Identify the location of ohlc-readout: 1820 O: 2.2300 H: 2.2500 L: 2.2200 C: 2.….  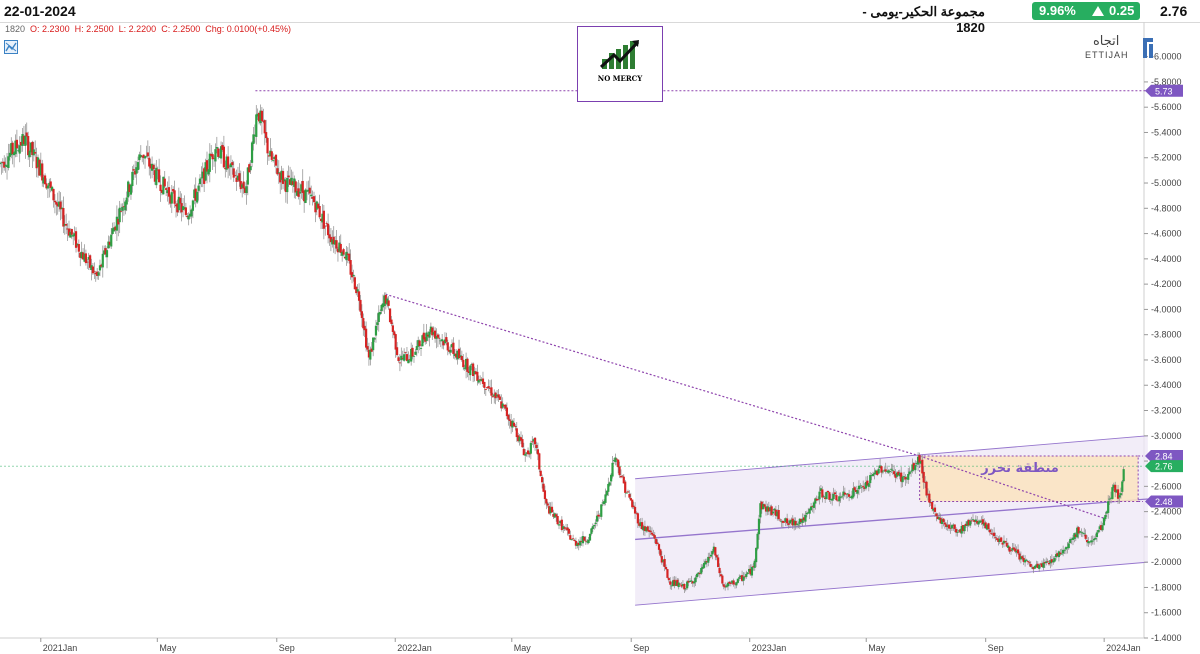
(148, 29).